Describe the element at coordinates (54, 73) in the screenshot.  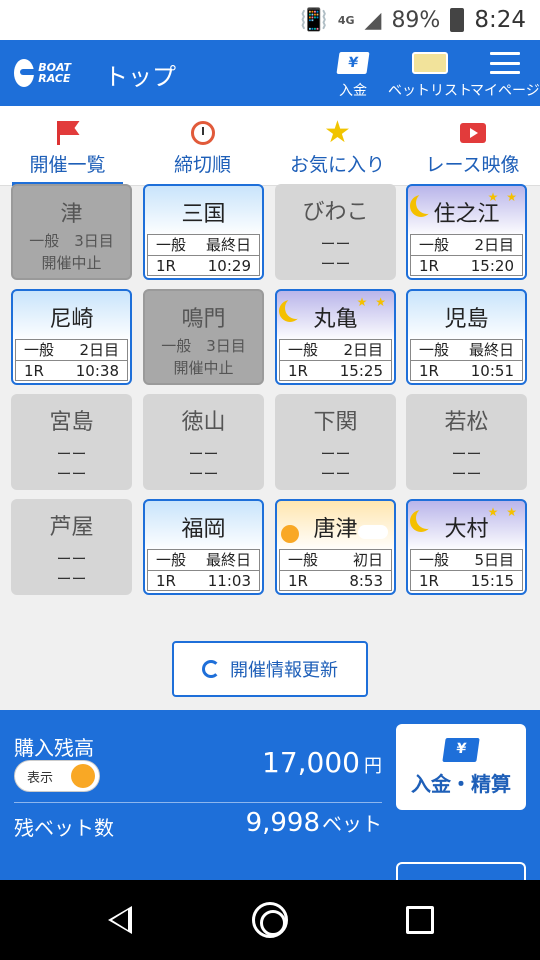
I see `logo-text: BOAT RACE` at that location.